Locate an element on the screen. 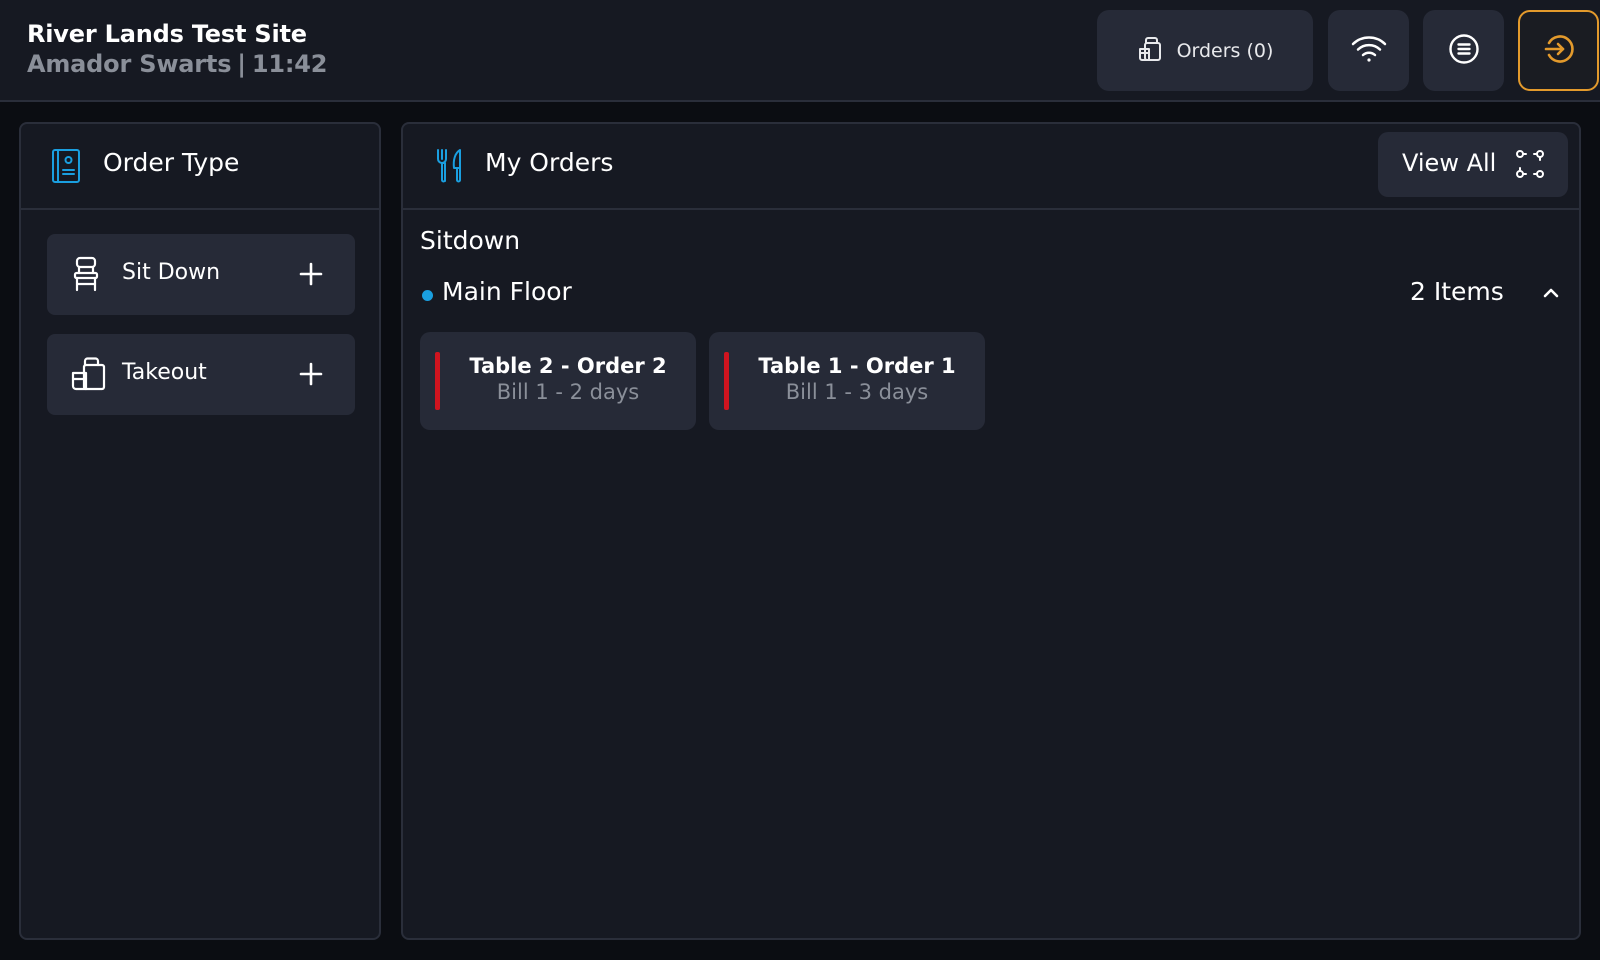 Image resolution: width=1600 pixels, height=960 pixels. wifi-button is located at coordinates (1368, 50).